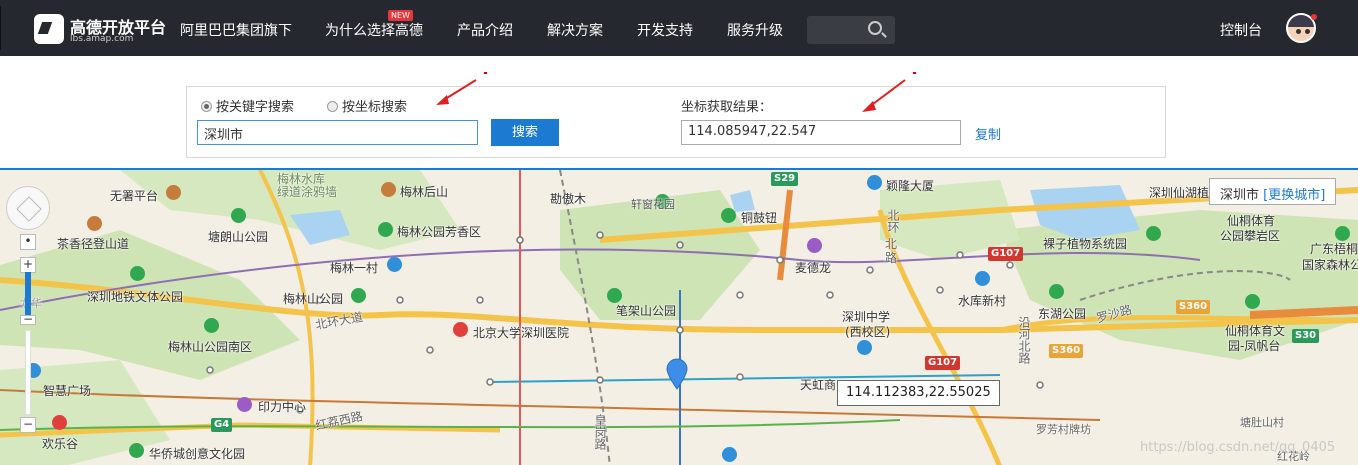  What do you see at coordinates (875, 28) in the screenshot?
I see `search-icon` at bounding box center [875, 28].